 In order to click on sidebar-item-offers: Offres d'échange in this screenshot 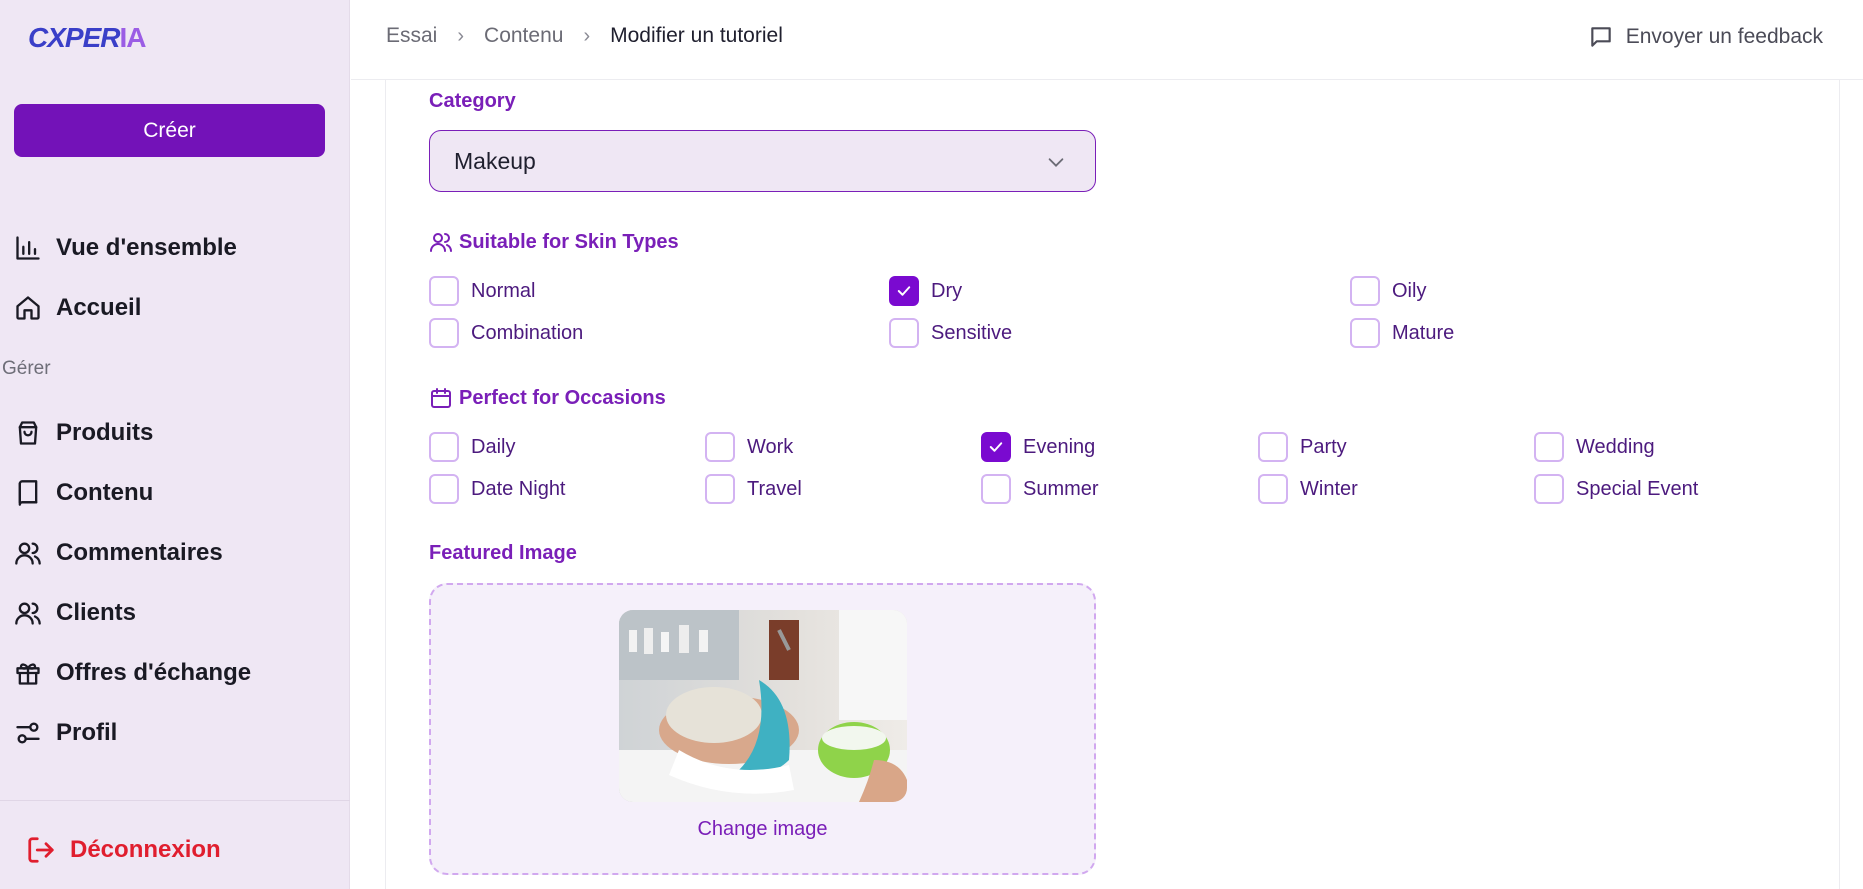, I will do `click(132, 673)`.